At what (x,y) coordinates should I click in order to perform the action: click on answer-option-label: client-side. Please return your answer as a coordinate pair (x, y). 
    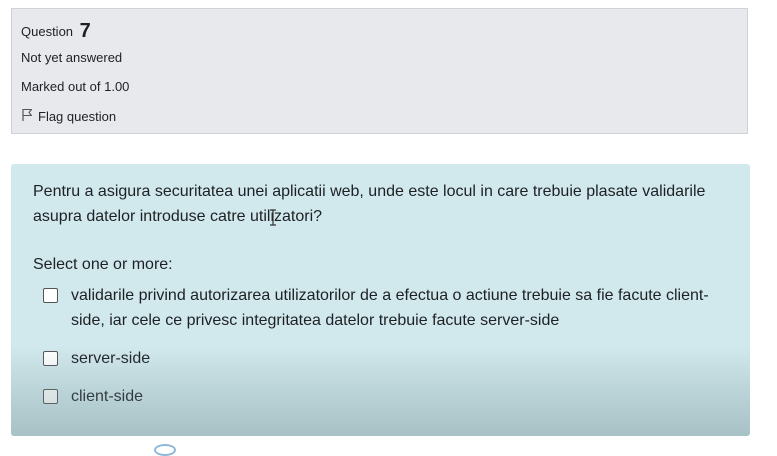
    Looking at the image, I should click on (107, 396).